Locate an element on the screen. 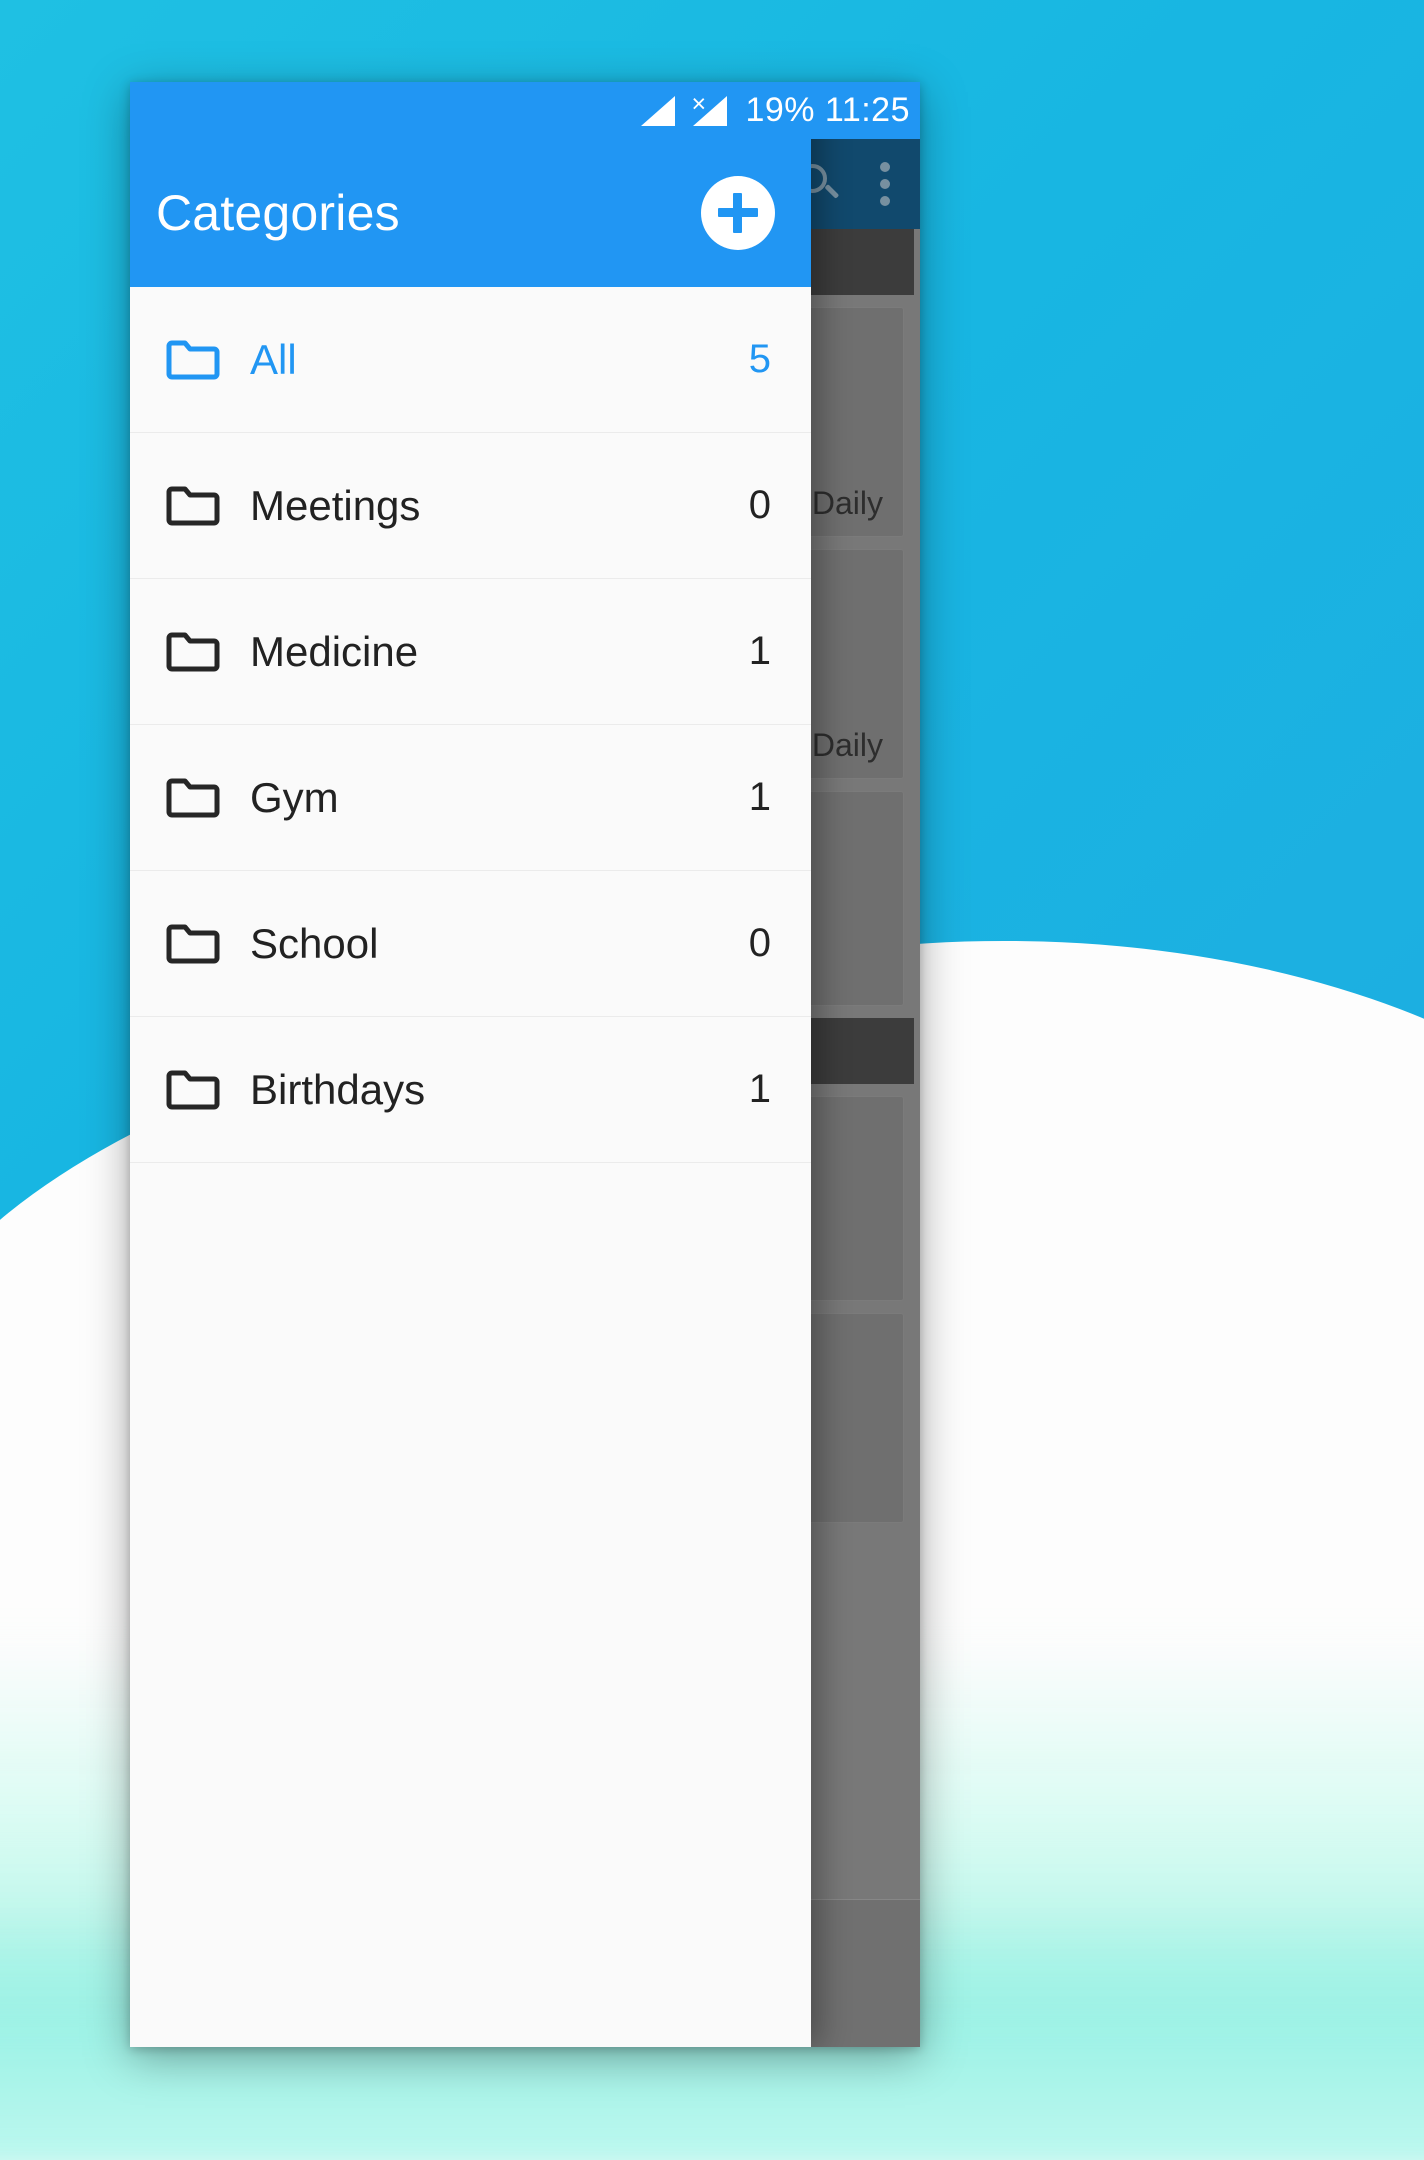  status-battery-time: 19% 11:25 is located at coordinates (827, 110).